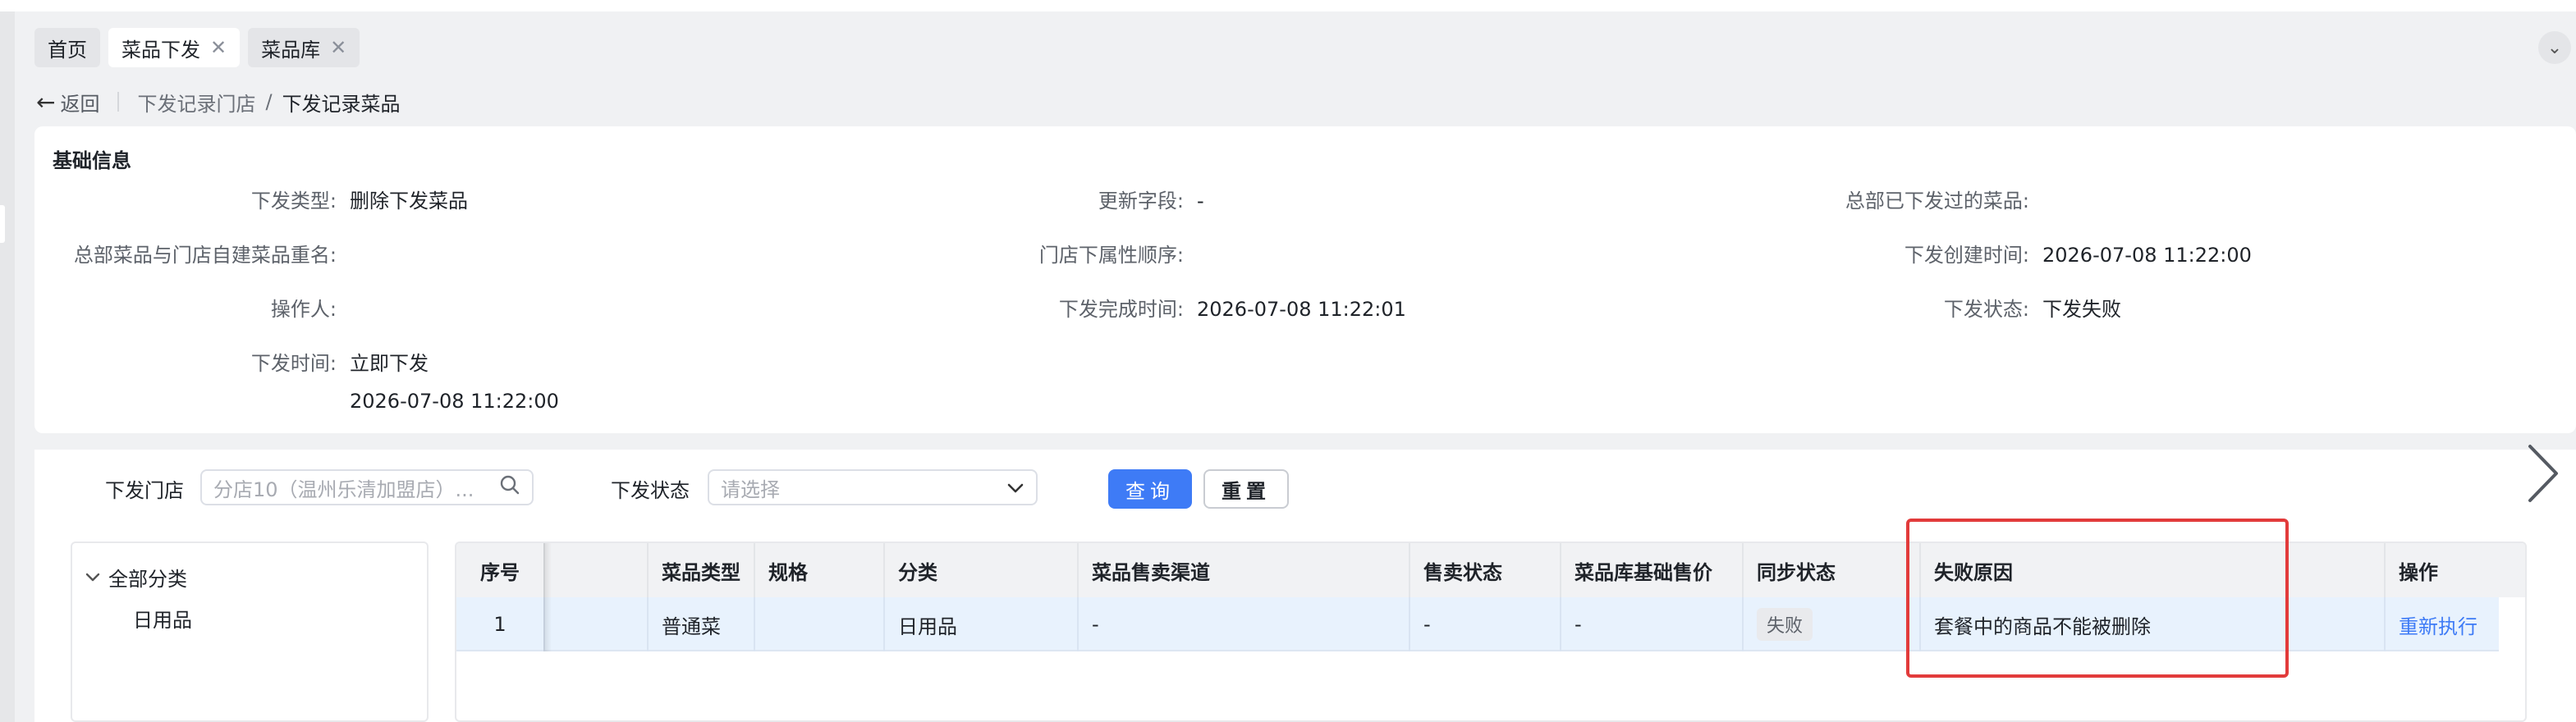 This screenshot has width=2576, height=722. What do you see at coordinates (1244, 570) in the screenshot?
I see `col-header-channel: 菜品售卖渠道` at bounding box center [1244, 570].